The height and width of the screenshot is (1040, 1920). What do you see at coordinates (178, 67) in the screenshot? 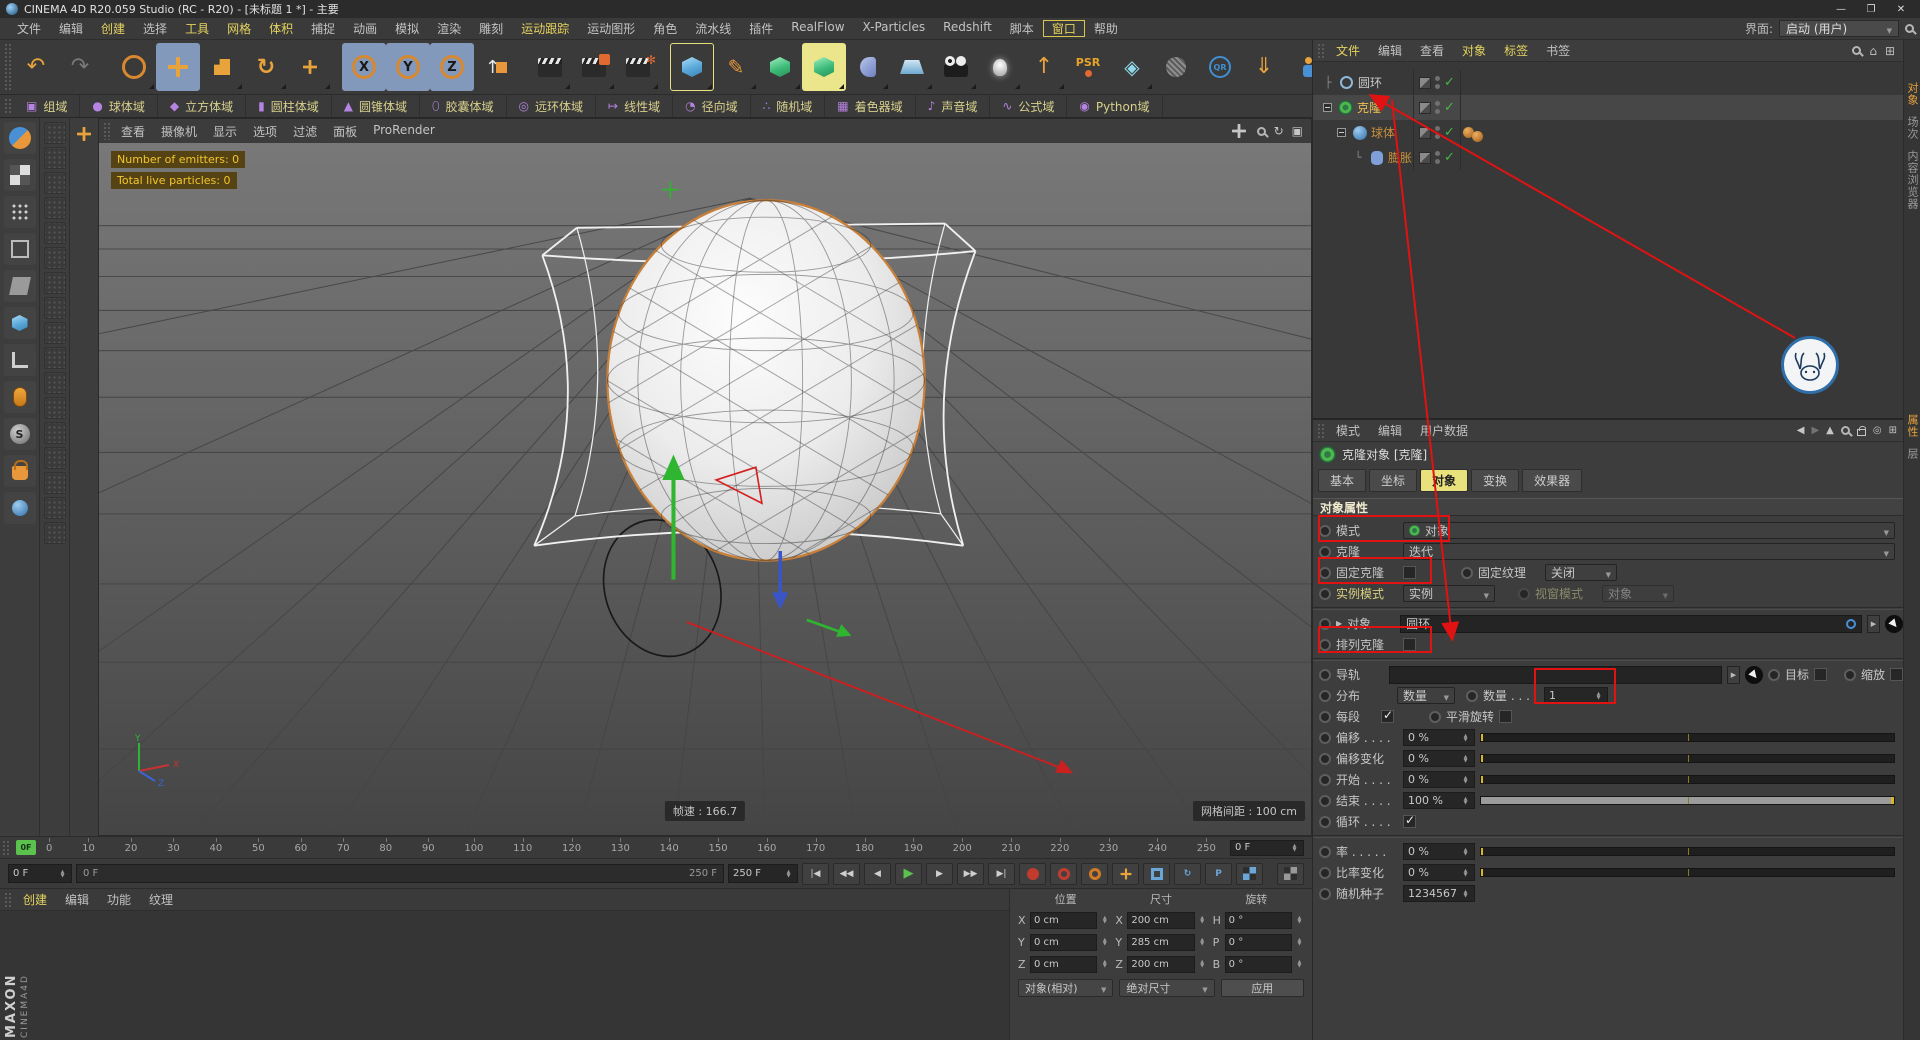
I see `move-tool-button` at bounding box center [178, 67].